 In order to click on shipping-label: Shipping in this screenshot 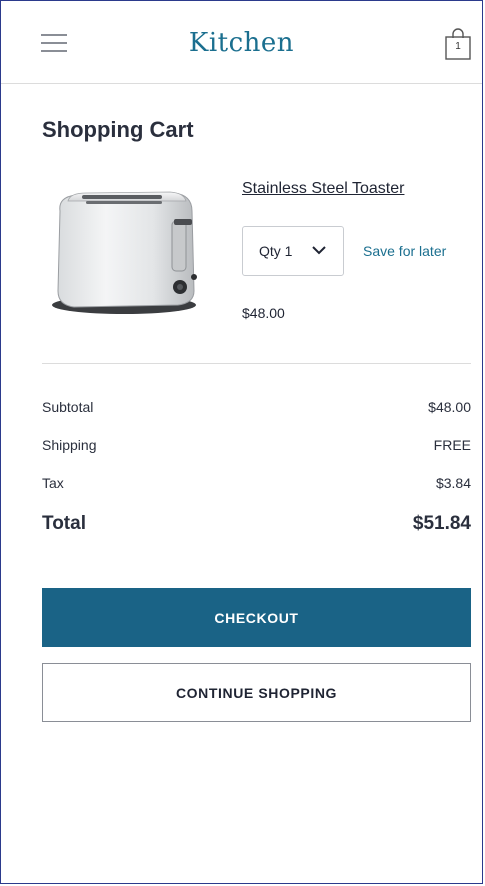, I will do `click(69, 445)`.